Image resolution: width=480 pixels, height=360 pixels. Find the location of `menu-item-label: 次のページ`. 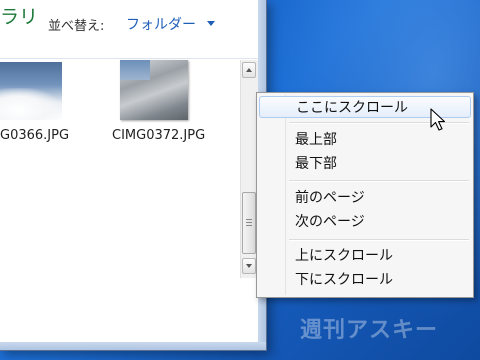

menu-item-label: 次のページ is located at coordinates (330, 222).